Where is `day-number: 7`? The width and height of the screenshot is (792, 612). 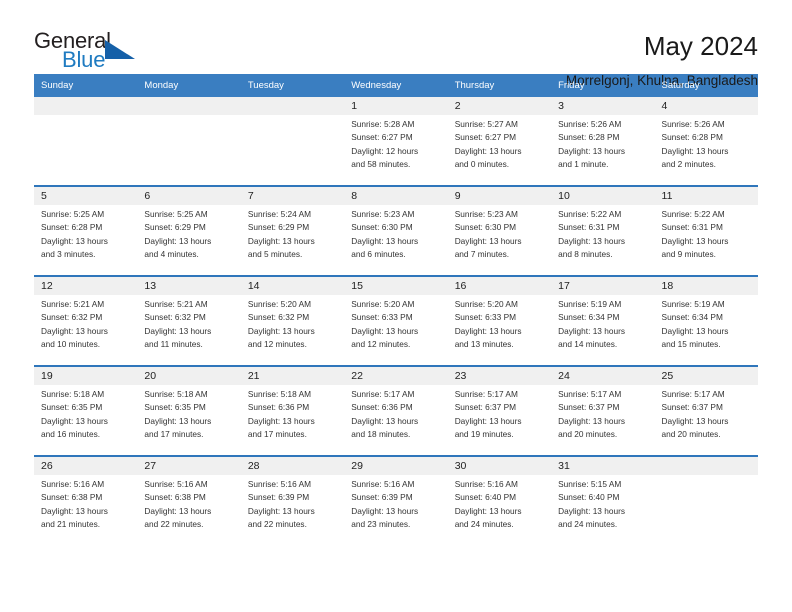 day-number: 7 is located at coordinates (292, 196).